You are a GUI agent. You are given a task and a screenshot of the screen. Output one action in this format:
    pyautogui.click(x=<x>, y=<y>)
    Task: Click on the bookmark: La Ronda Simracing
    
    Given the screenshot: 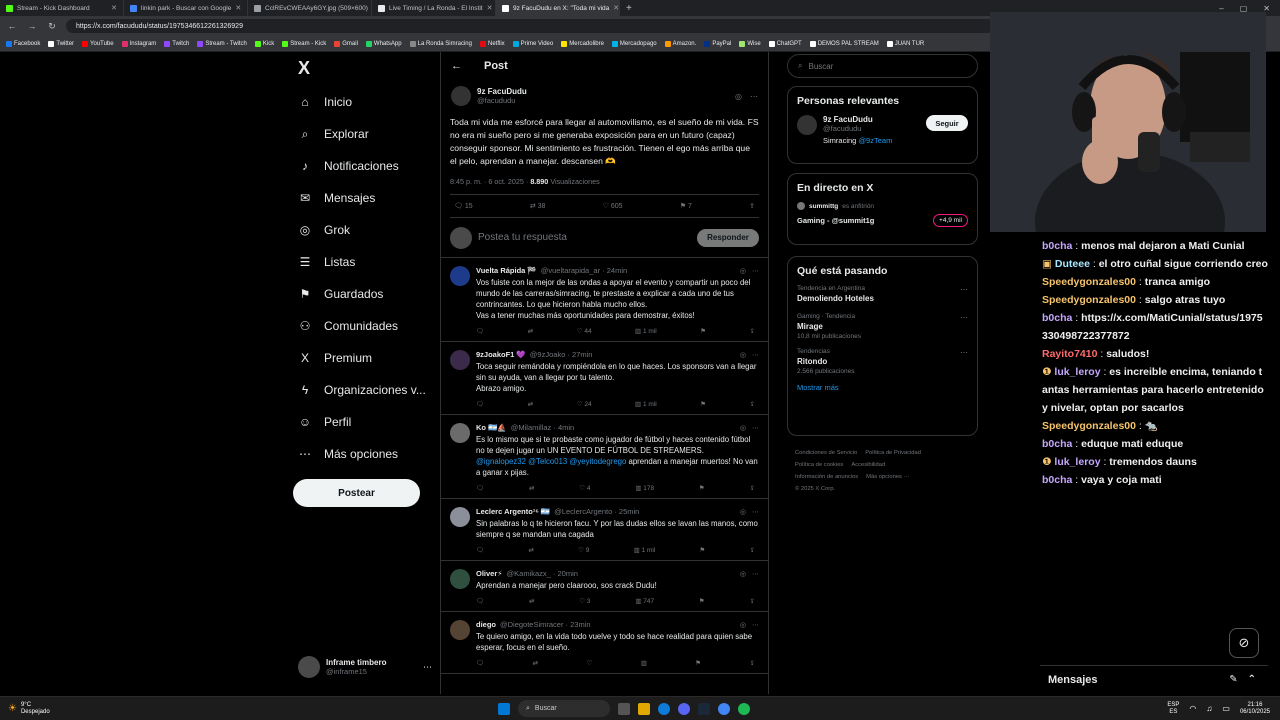 What is the action you would take?
    pyautogui.click(x=440, y=43)
    